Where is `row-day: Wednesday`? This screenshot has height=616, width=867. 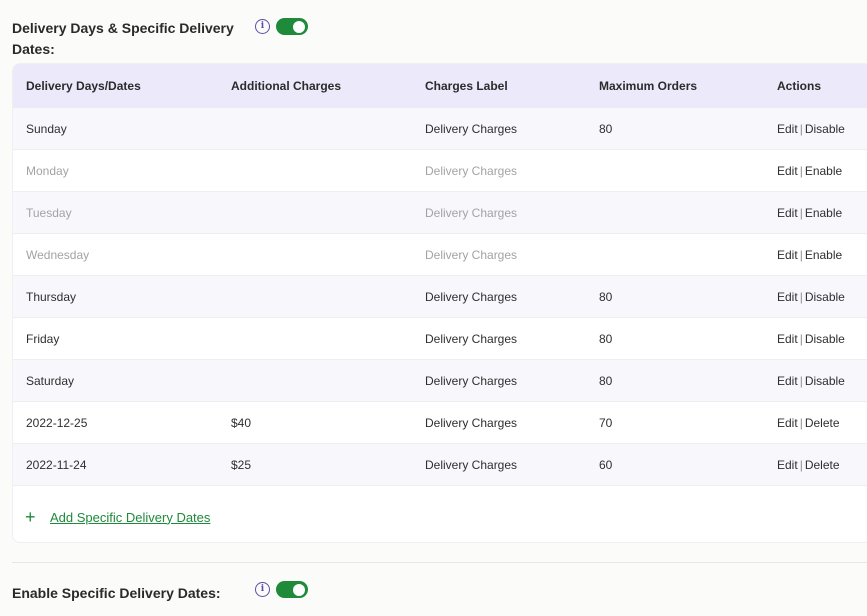 row-day: Wednesday is located at coordinates (58, 255).